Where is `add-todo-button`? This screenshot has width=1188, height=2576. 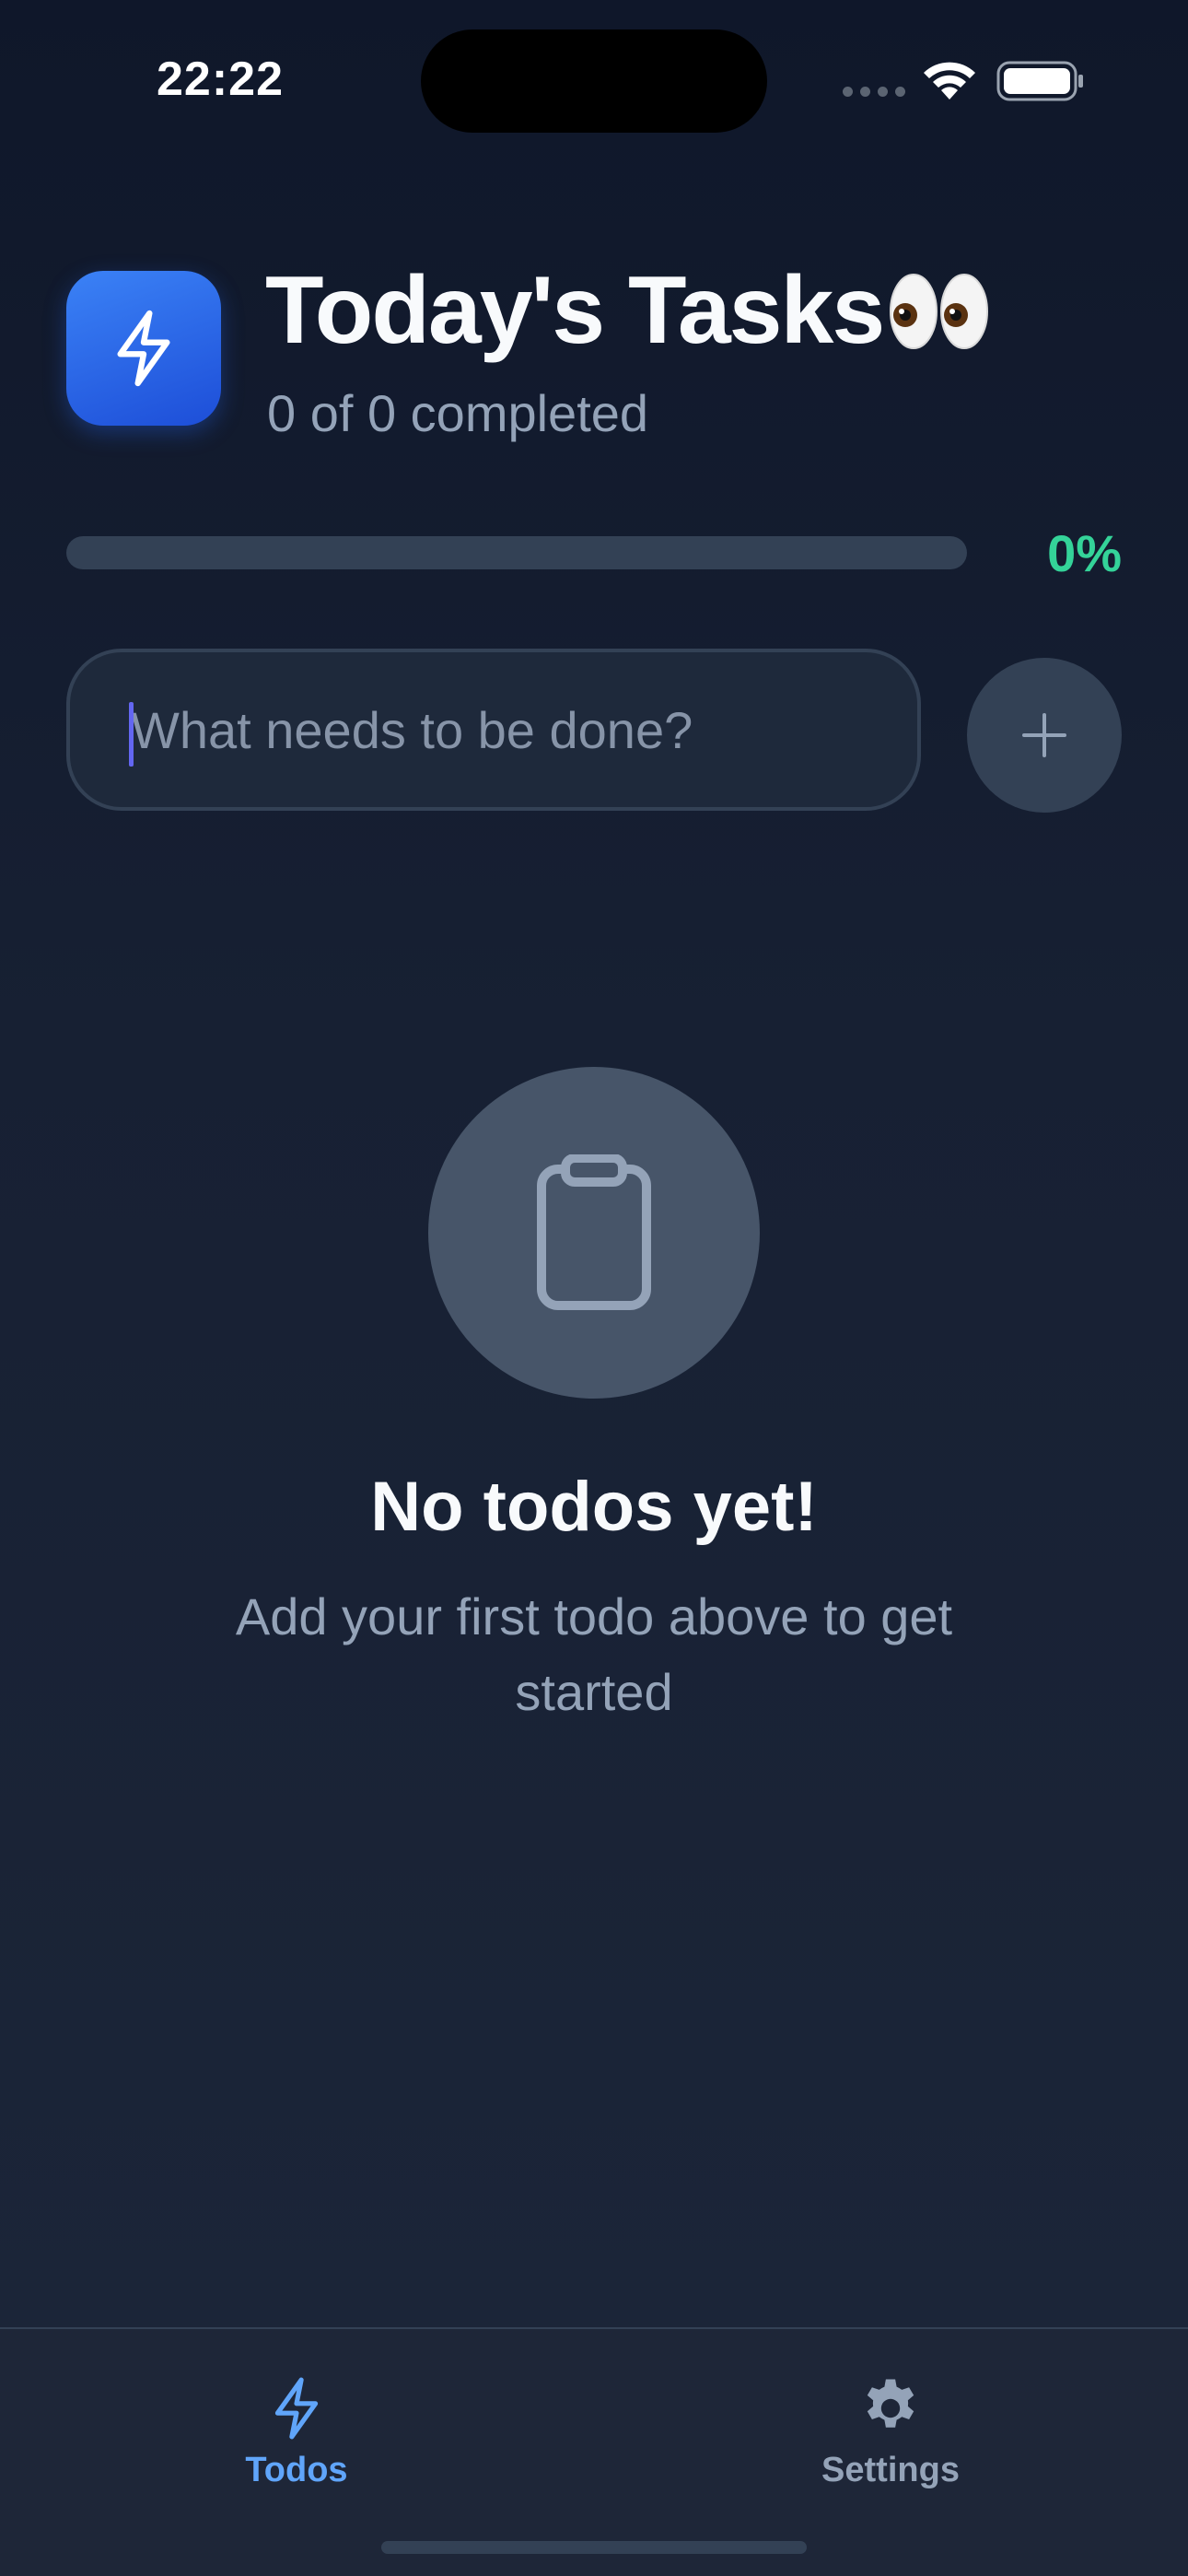
add-todo-button is located at coordinates (1044, 735).